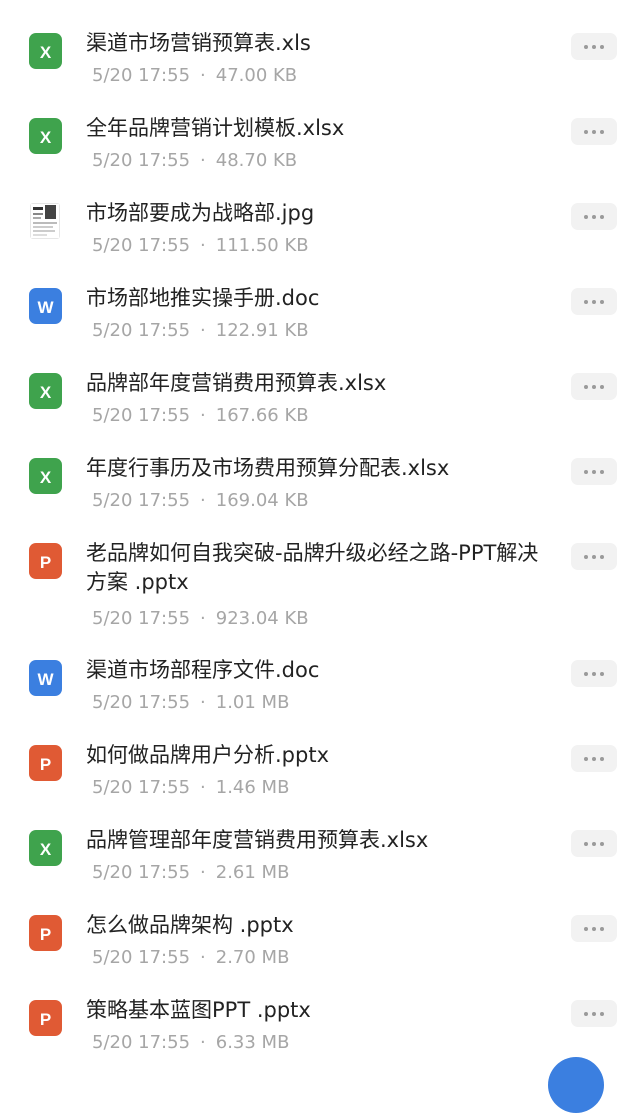 This screenshot has width=640, height=1113. I want to click on file-size: 167.66 KB, so click(262, 415).